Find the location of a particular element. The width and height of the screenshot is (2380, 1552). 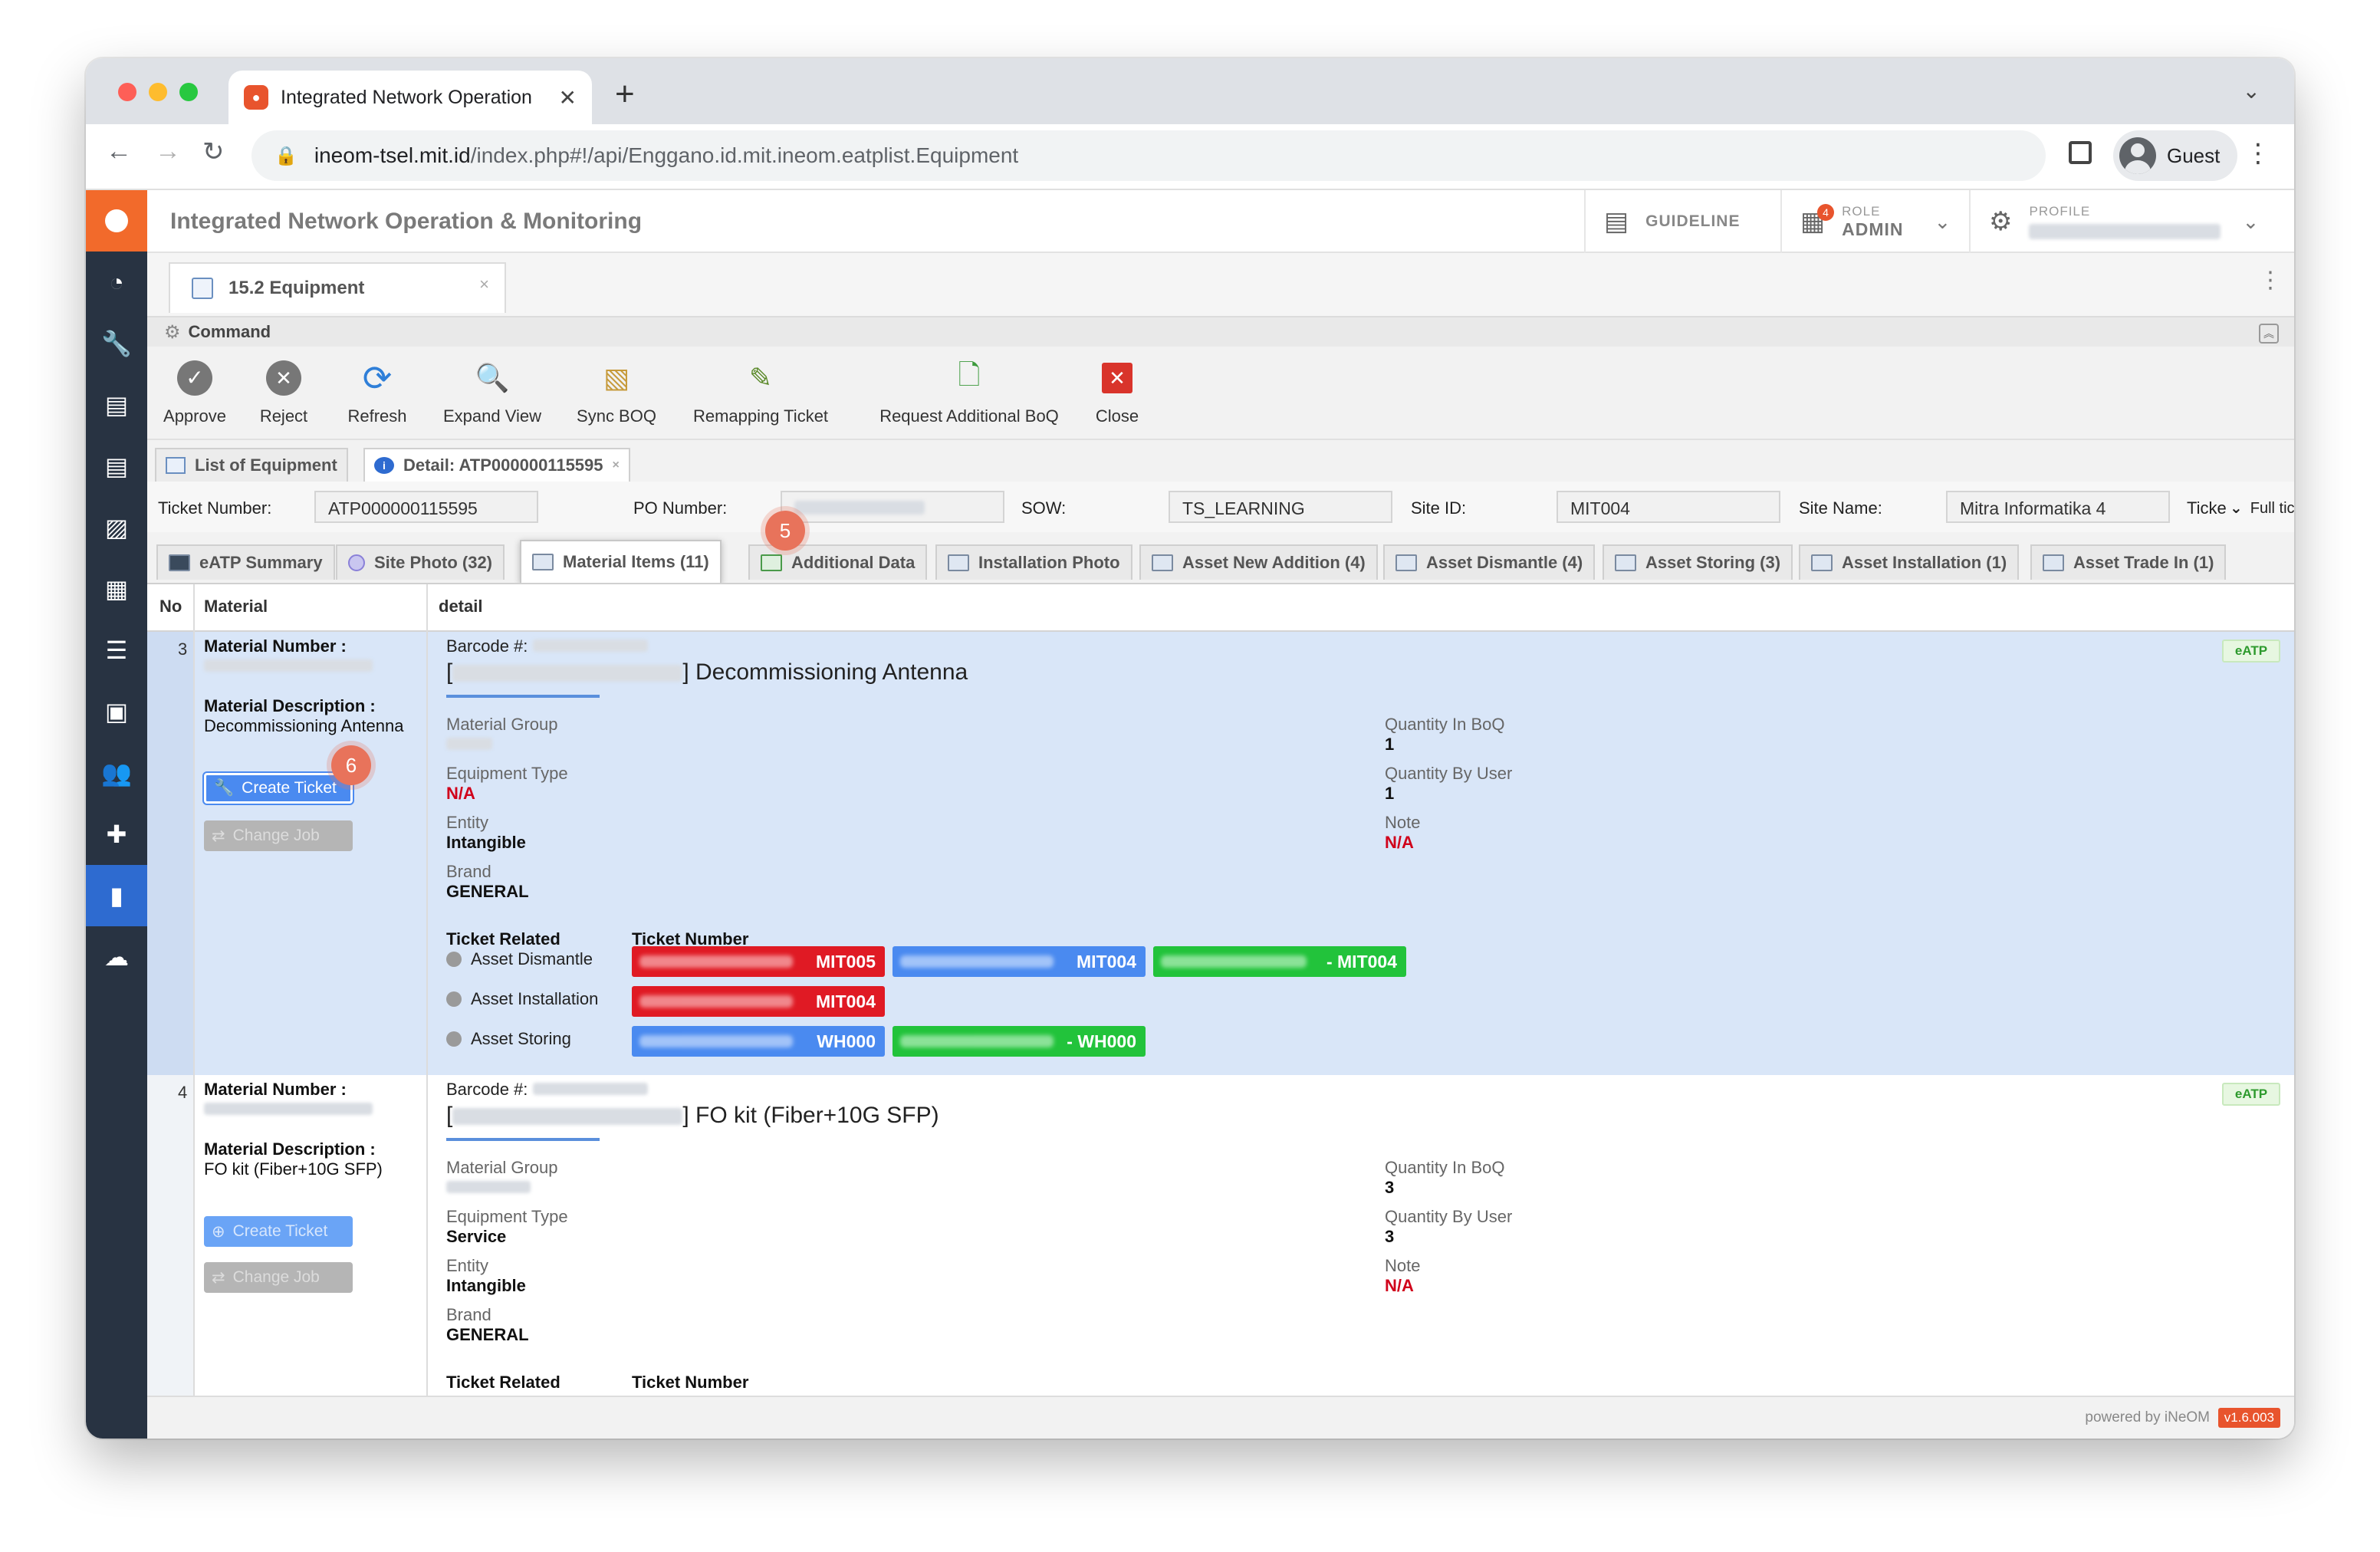

clipboard-icon: ▤ is located at coordinates (117, 405).